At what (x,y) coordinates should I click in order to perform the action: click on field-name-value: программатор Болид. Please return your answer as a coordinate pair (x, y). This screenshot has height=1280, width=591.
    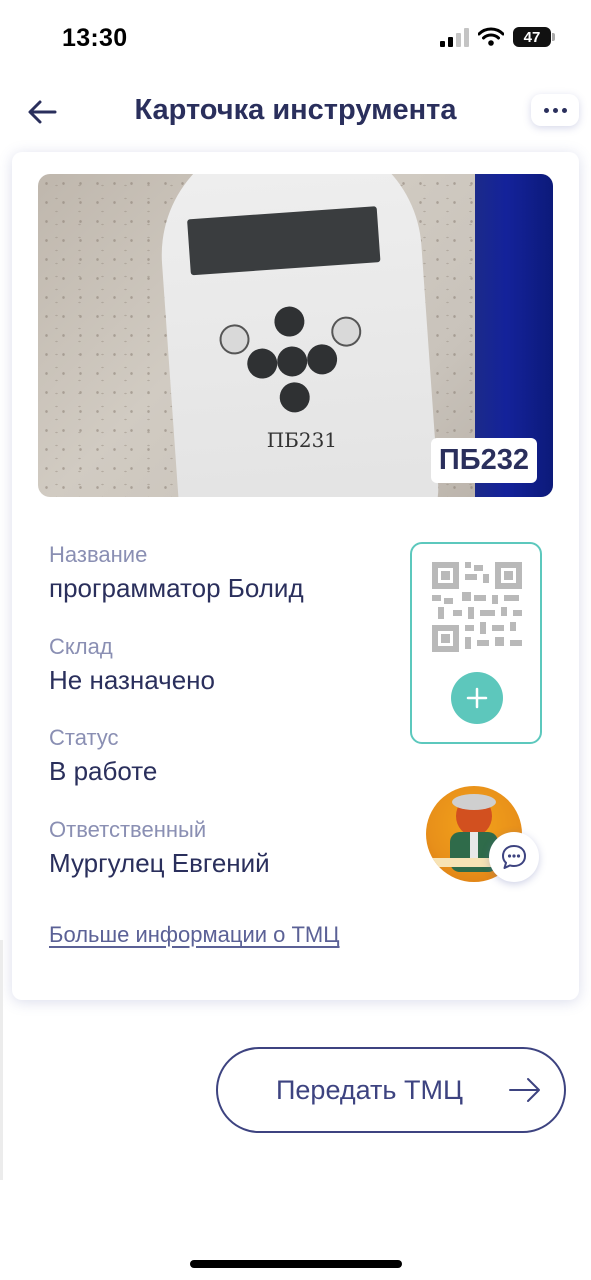
    Looking at the image, I should click on (176, 588).